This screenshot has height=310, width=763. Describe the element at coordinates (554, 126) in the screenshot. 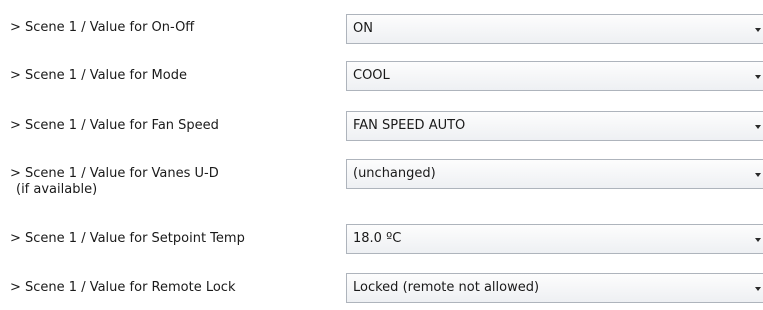

I see `fan-speed-dropdown: FAN SPEED AUTO` at that location.